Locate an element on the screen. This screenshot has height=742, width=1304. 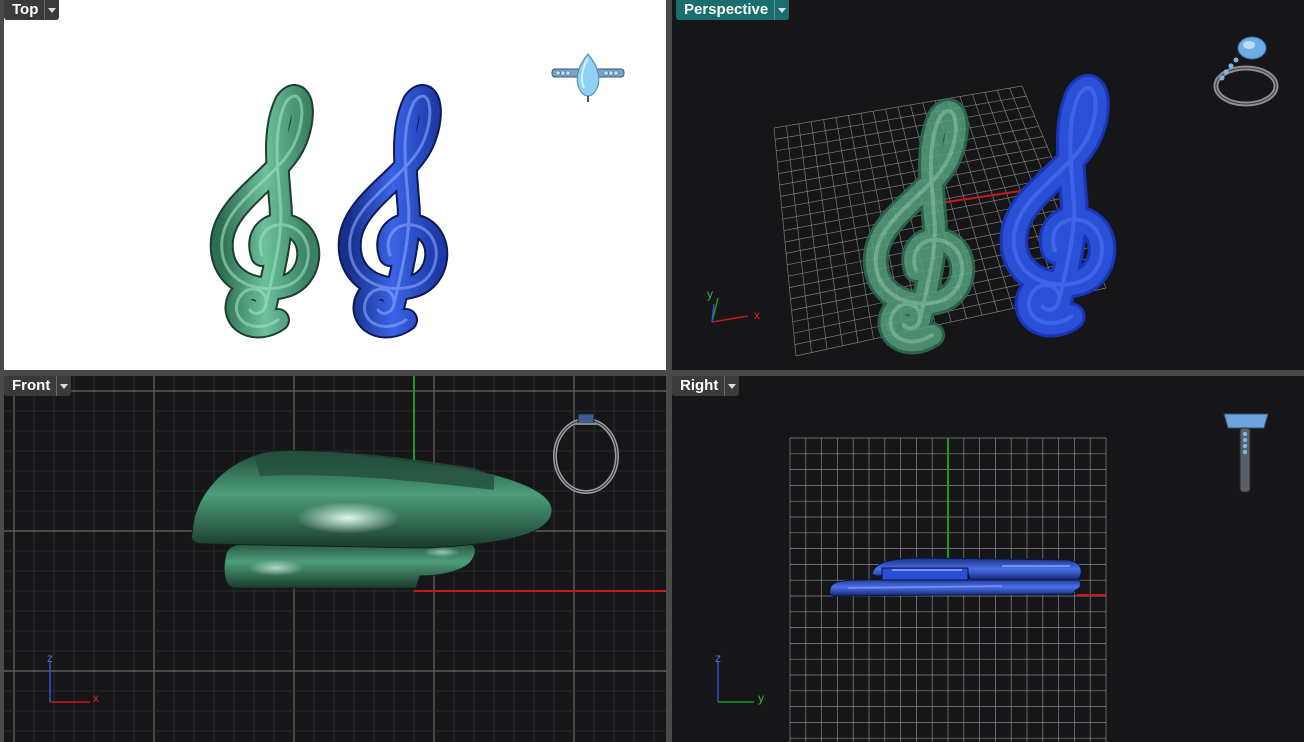
tab-front: Front is located at coordinates (38, 386).